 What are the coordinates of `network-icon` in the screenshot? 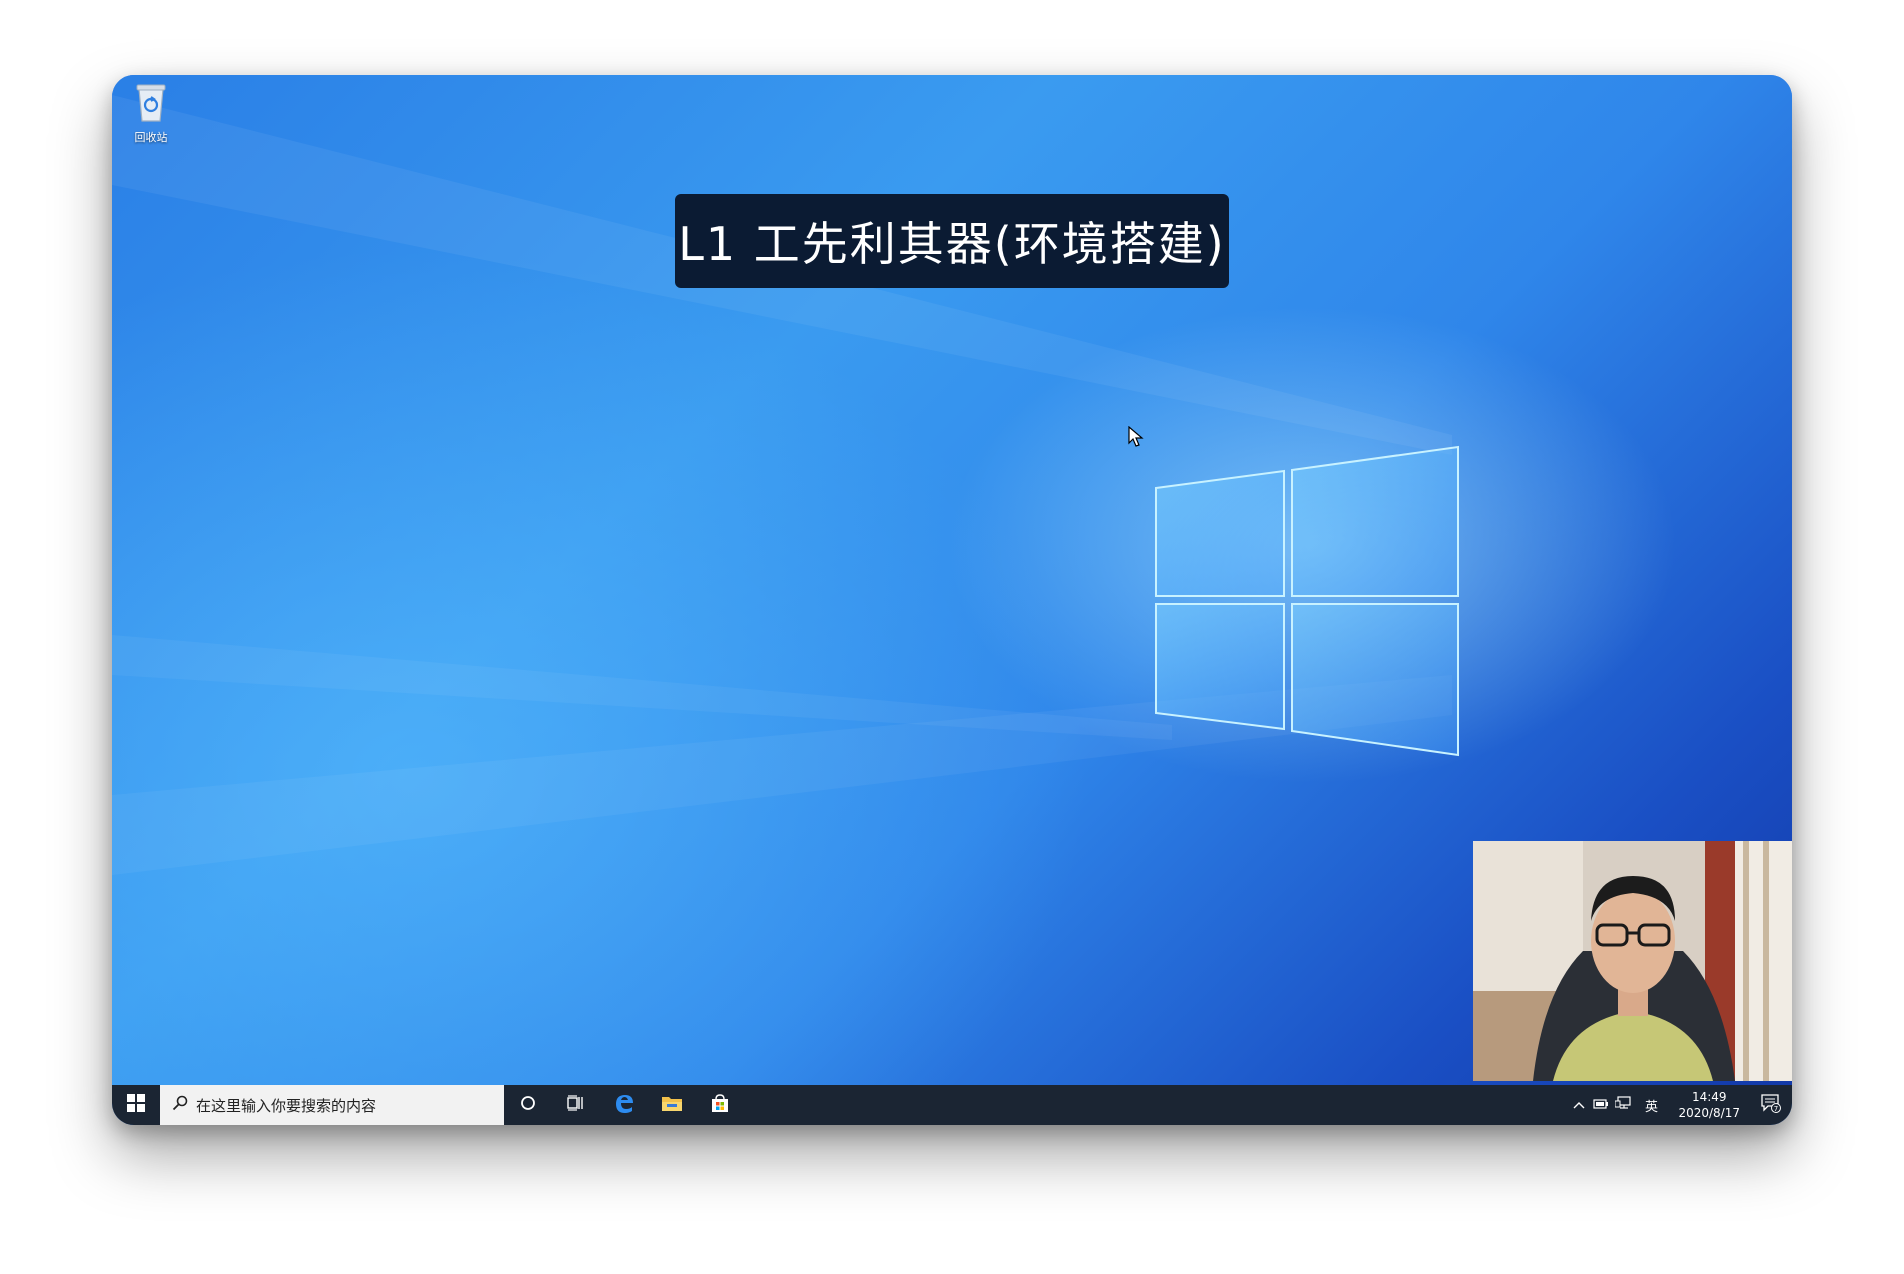 It's located at (1623, 1105).